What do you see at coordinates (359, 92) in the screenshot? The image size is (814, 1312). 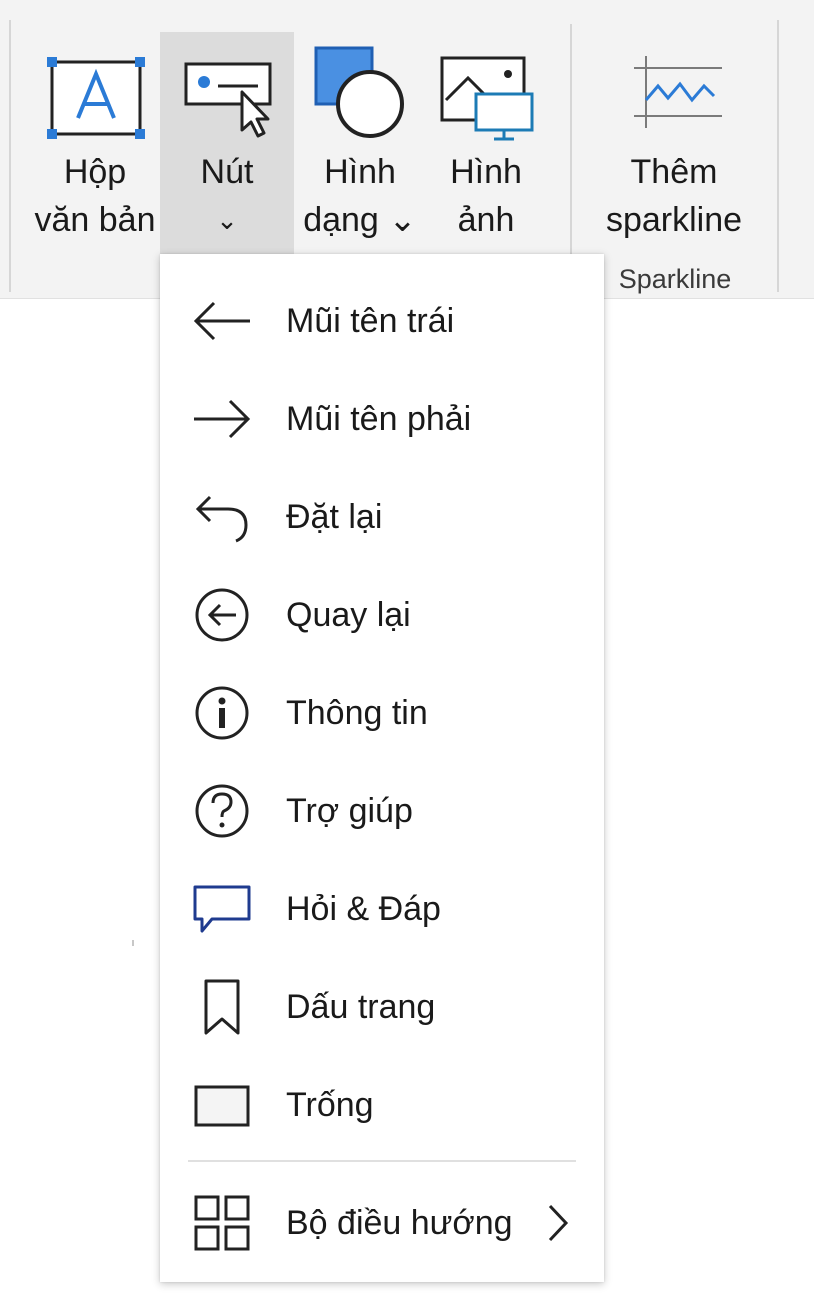 I see `shapes-icon` at bounding box center [359, 92].